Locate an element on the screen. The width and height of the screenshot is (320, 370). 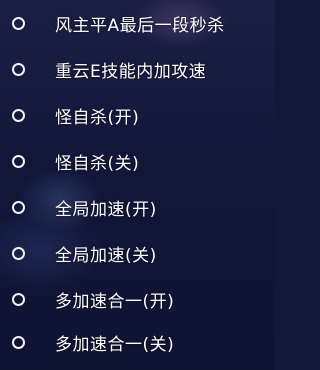
option-chongyun-e-attack-speed: 重云E技能内加攻速 is located at coordinates (137, 69).